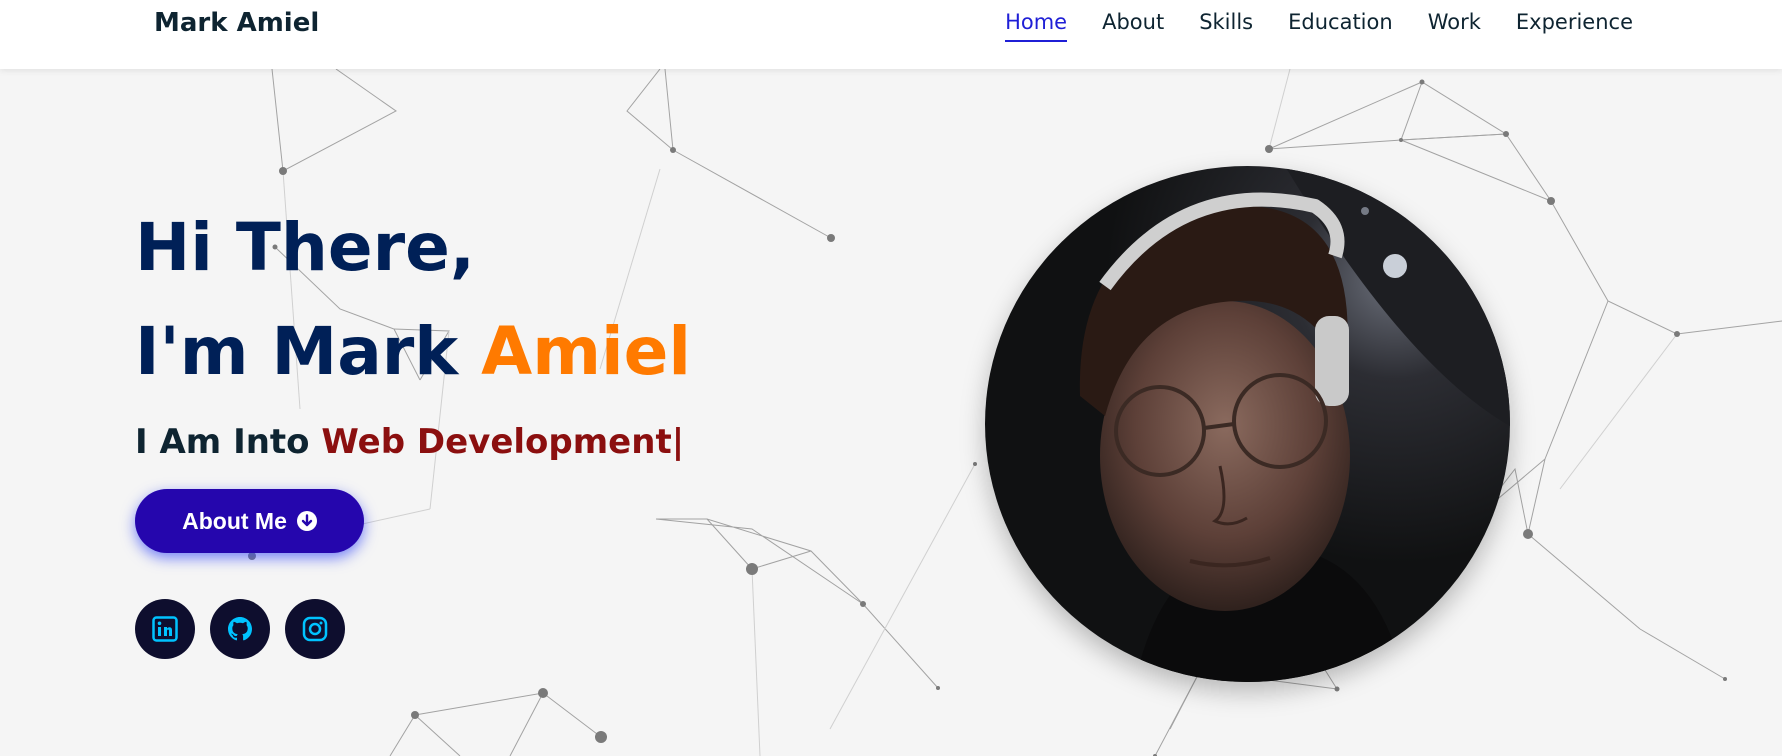 Image resolution: width=1782 pixels, height=756 pixels. I want to click on linkedin-icon, so click(165, 629).